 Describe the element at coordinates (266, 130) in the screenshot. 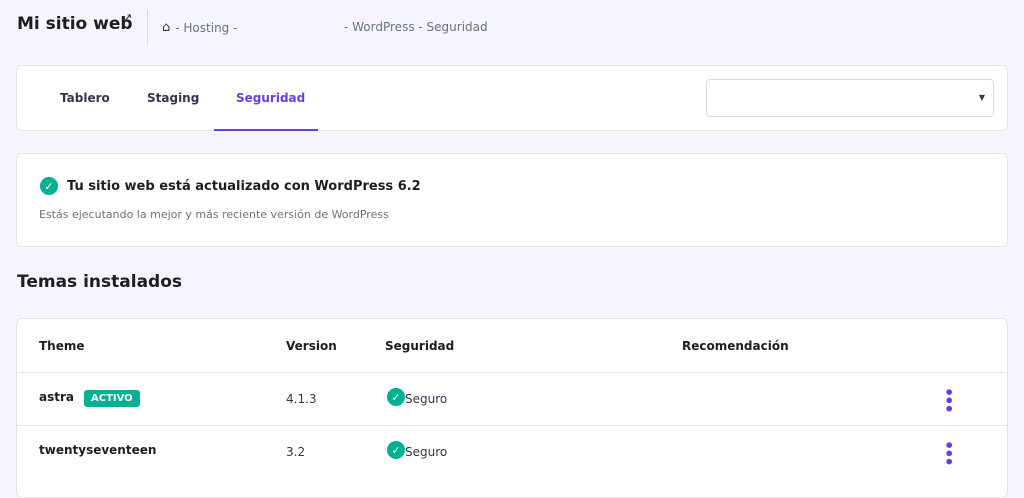

I see `active-tab-indicator` at that location.